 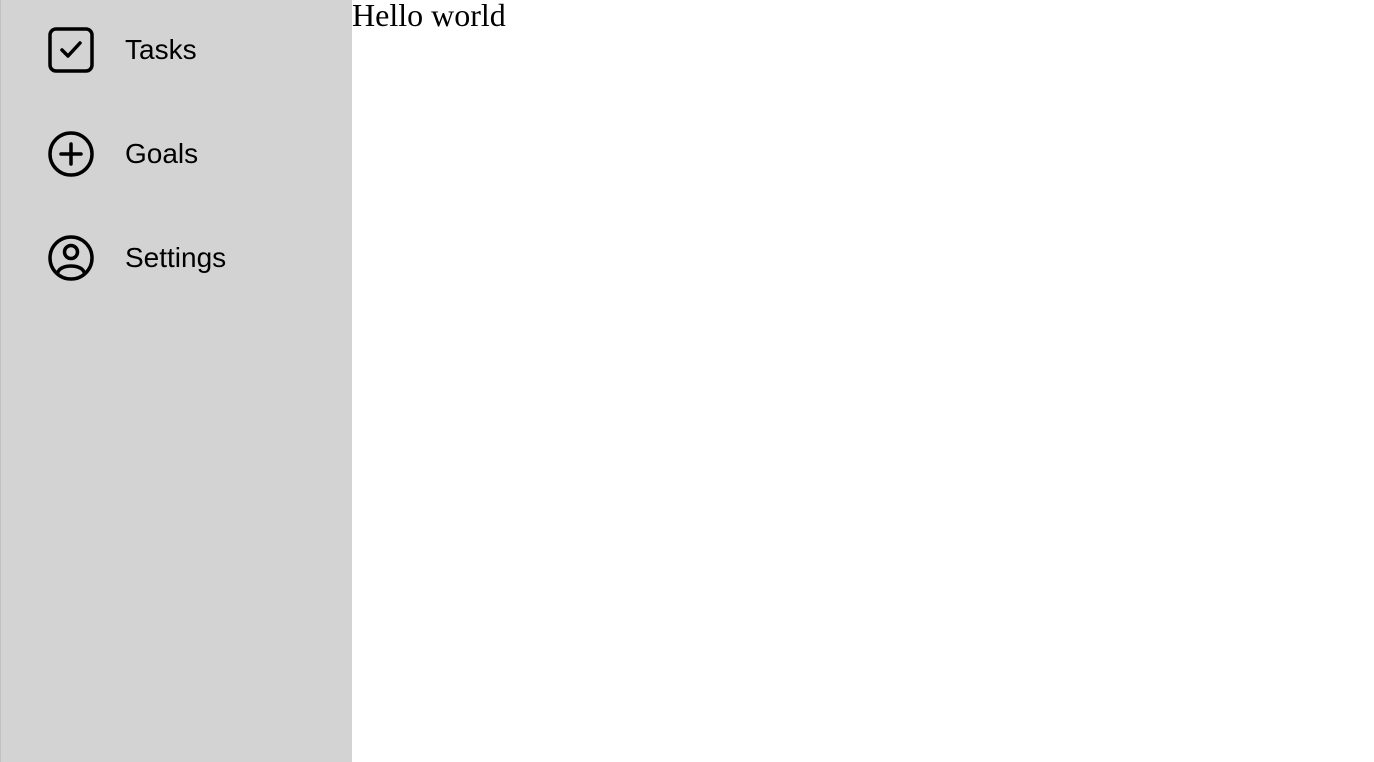 I want to click on main-text: Hello world, so click(x=429, y=16).